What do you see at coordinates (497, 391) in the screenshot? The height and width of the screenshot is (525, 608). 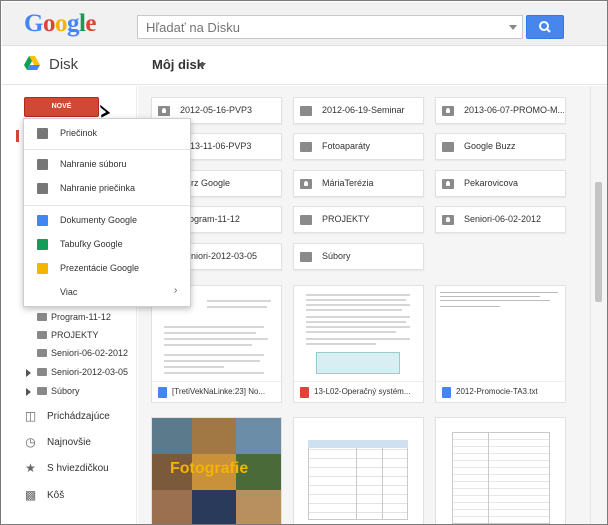 I see `file-name: 2012-Promocie-TA3.txt` at bounding box center [497, 391].